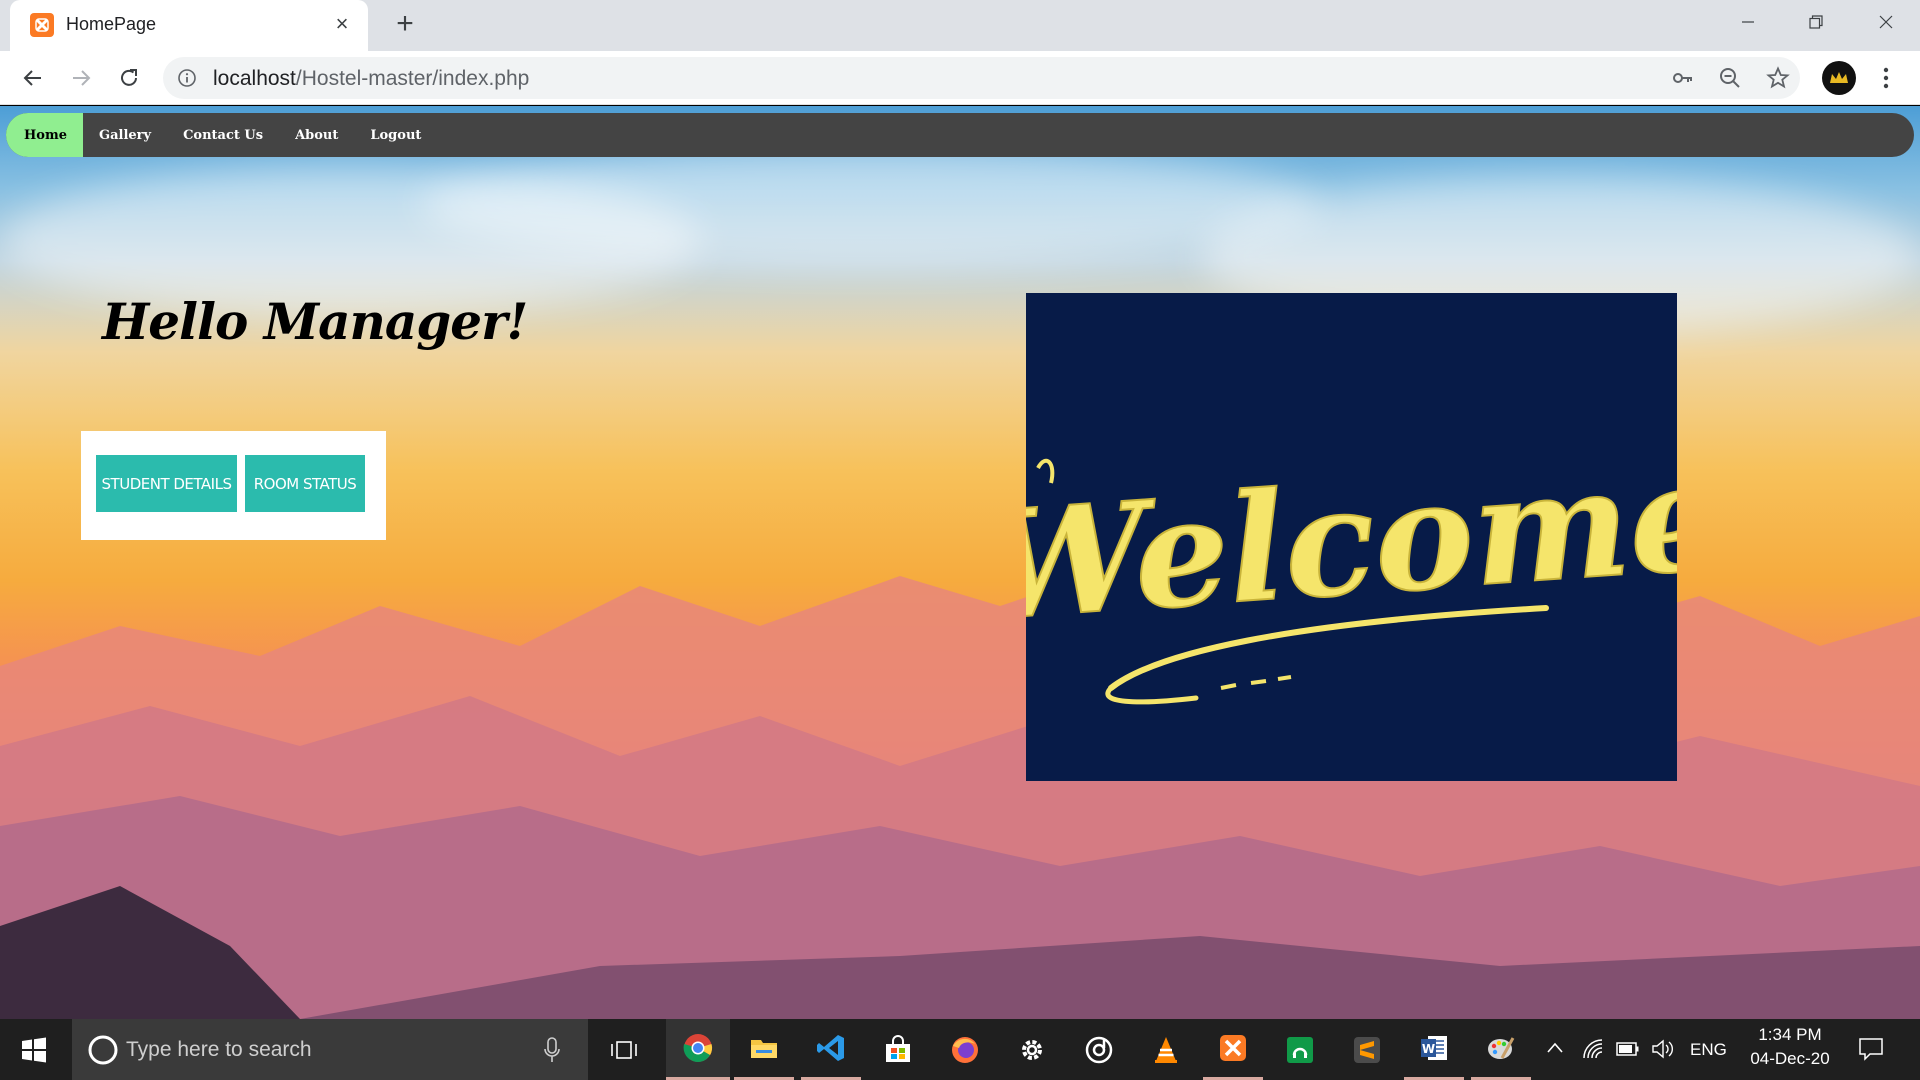 The height and width of the screenshot is (1080, 1920). What do you see at coordinates (129, 78) in the screenshot?
I see `reload-icon` at bounding box center [129, 78].